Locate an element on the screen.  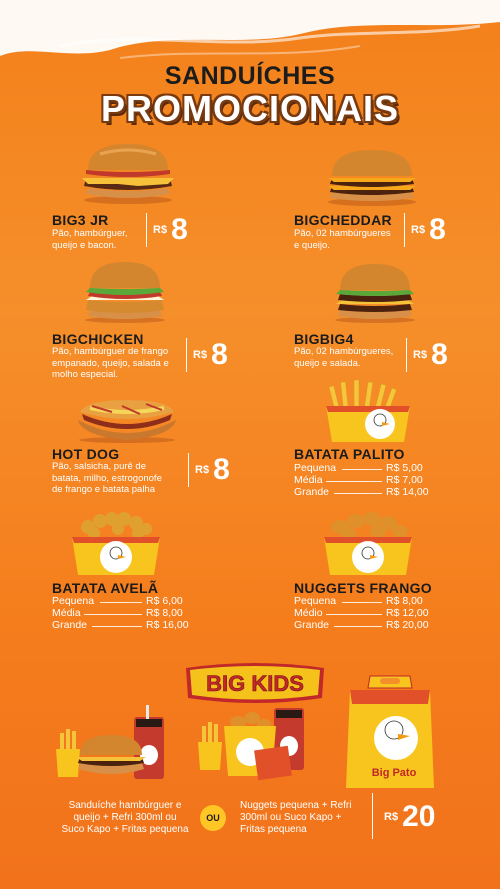
size-row: Média R$ 8,00 is located at coordinates (117, 613).